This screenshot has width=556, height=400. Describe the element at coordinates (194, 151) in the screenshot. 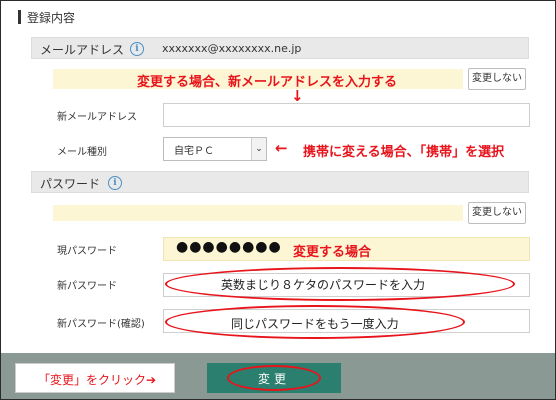

I see `mail-type-selected-value: 自宅ＰＣ` at that location.